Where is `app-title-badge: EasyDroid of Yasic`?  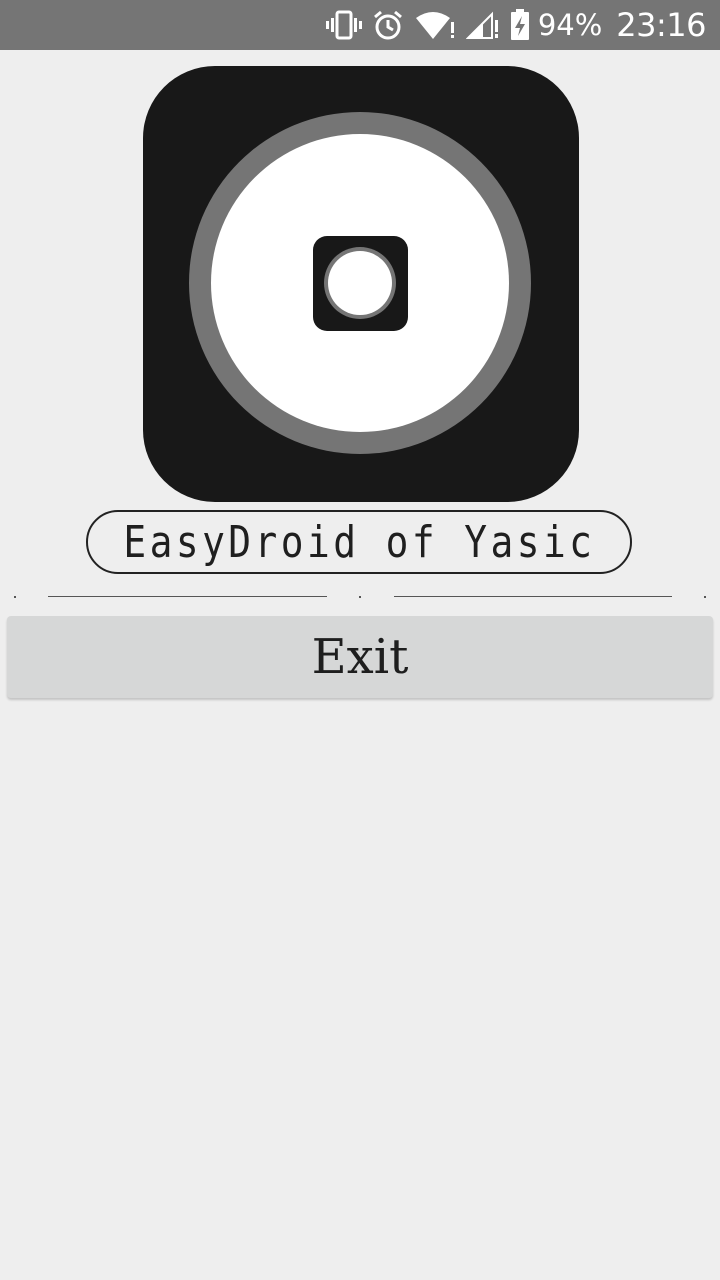
app-title-badge: EasyDroid of Yasic is located at coordinates (359, 542).